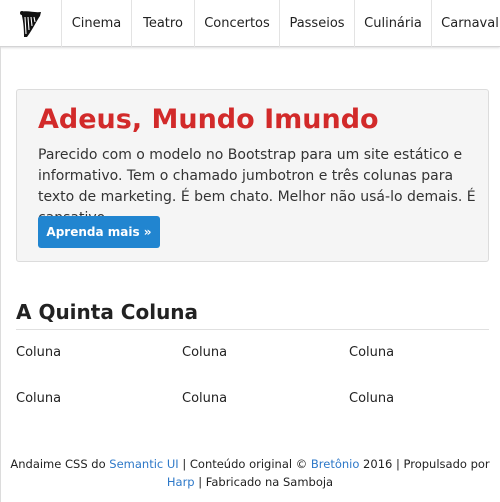  I want to click on footer-link-semantic-ui: Semantic UI, so click(143, 464).